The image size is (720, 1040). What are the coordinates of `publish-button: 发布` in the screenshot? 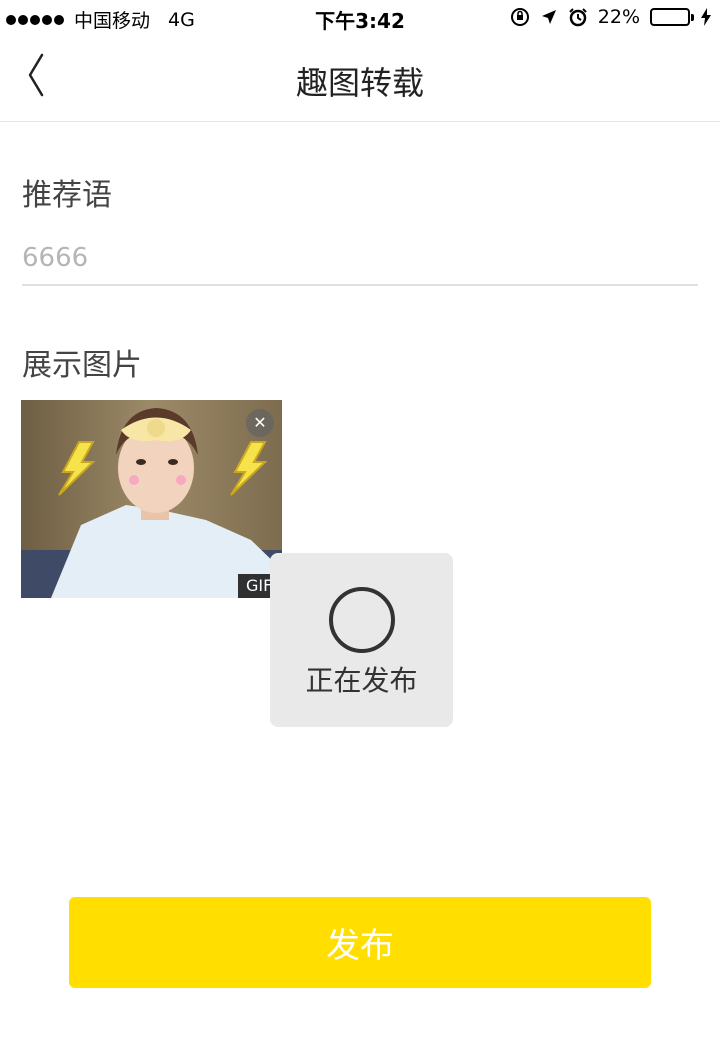 It's located at (360, 942).